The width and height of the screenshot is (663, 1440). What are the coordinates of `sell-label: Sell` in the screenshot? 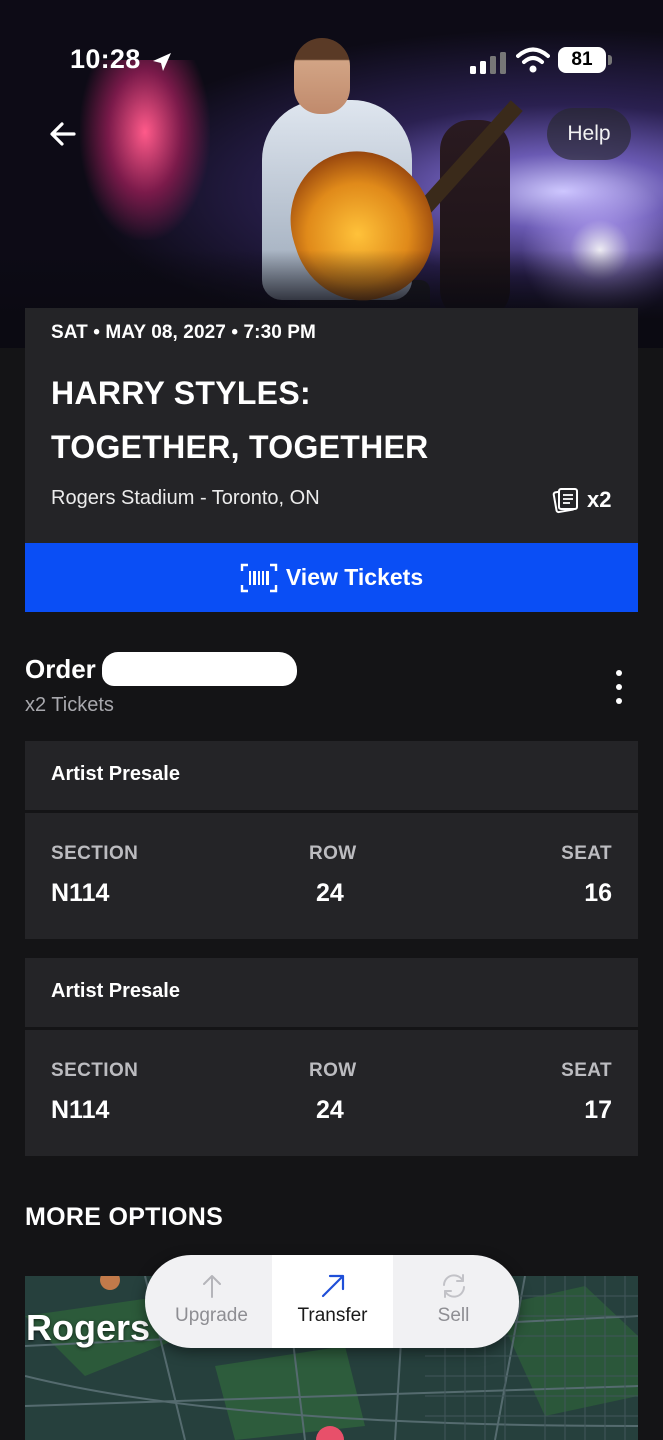 It's located at (453, 1315).